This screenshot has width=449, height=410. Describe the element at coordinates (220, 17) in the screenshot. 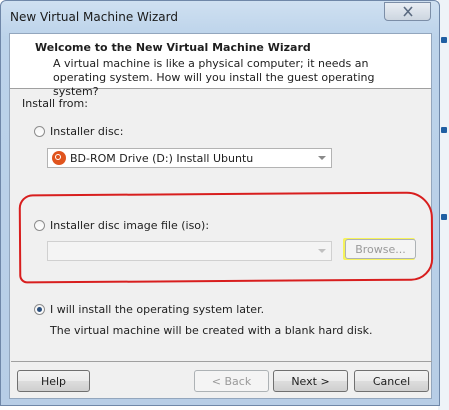

I see `title-bar: New Virtual Machine Wizard` at that location.